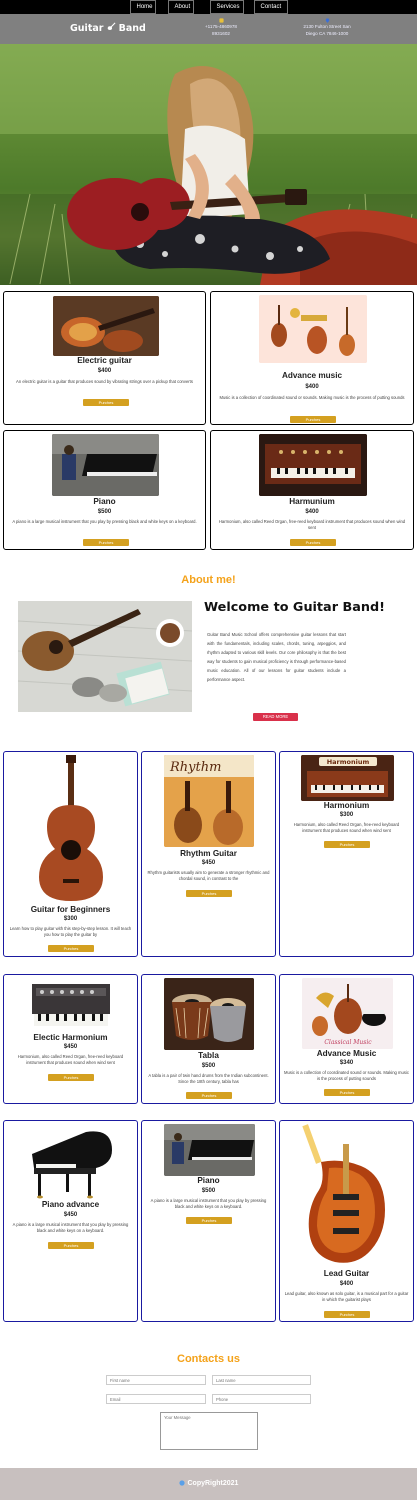 This screenshot has width=417, height=1500. What do you see at coordinates (208, 1180) in the screenshot?
I see `product-title: Piano` at bounding box center [208, 1180].